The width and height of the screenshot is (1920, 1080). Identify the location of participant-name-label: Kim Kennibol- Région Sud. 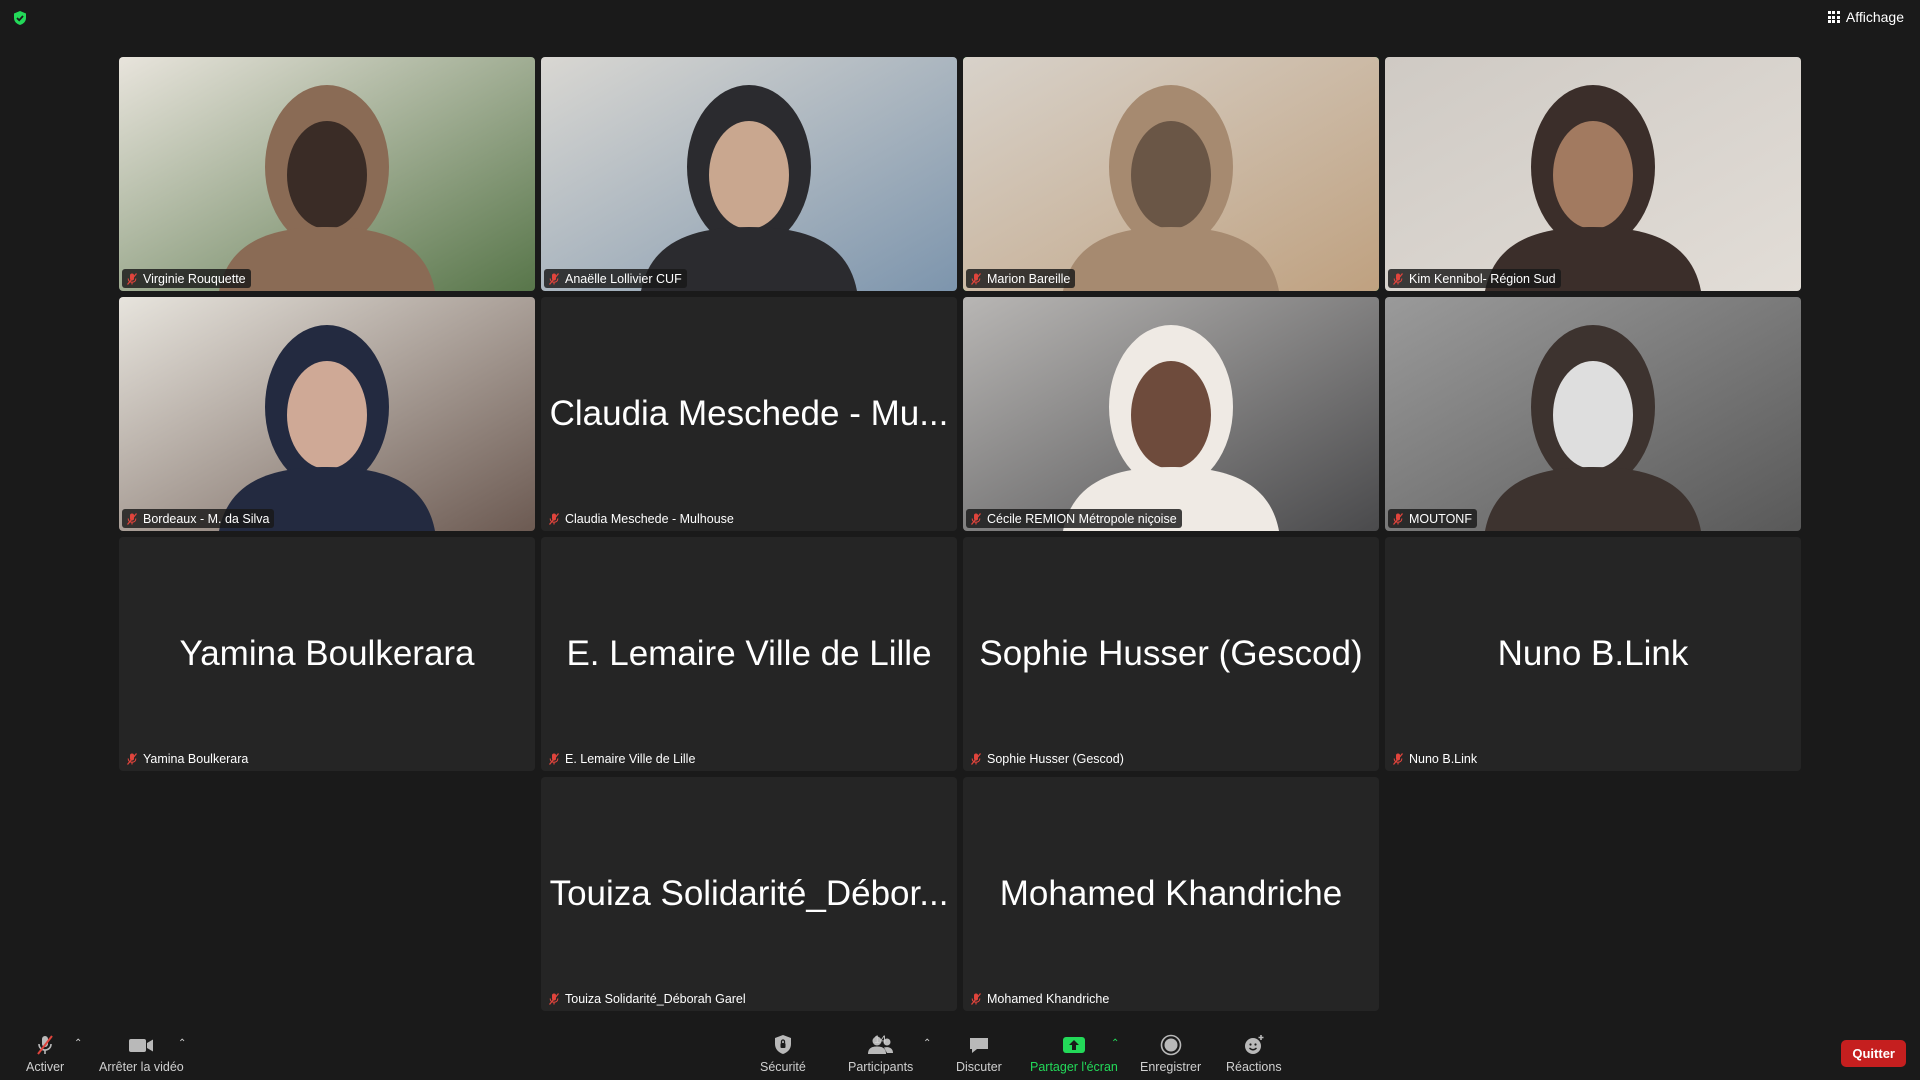
(1474, 278).